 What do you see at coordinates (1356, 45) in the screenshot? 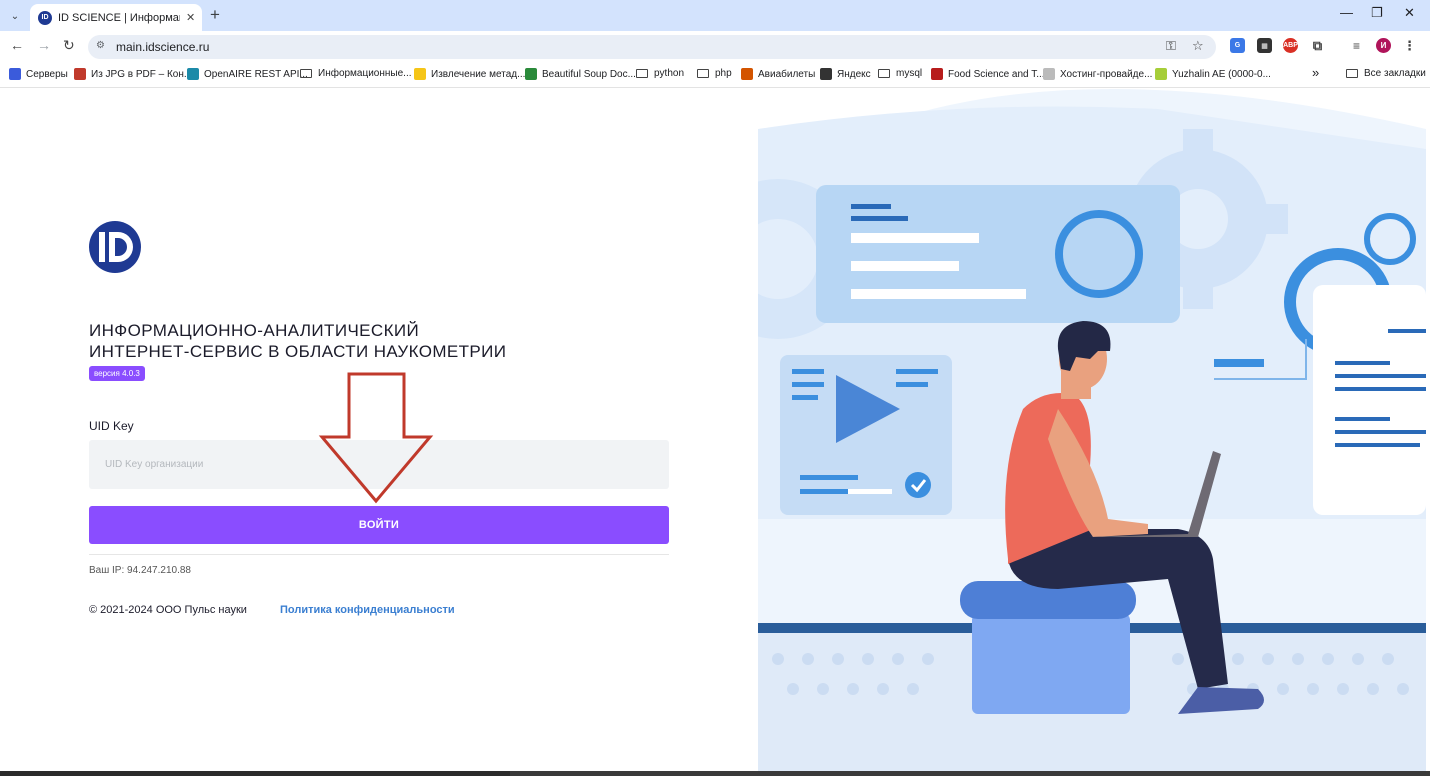
I see `reading-list-icon: ≡` at bounding box center [1356, 45].